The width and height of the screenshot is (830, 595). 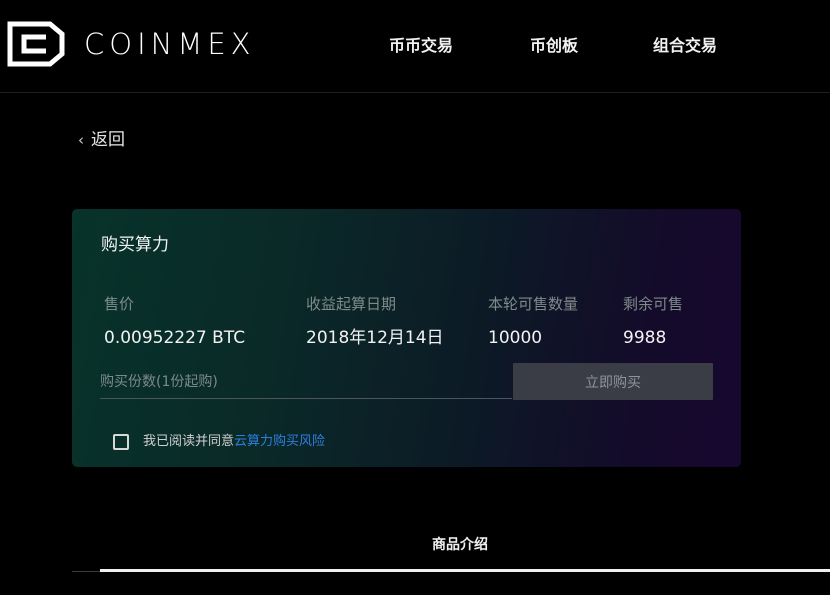 What do you see at coordinates (375, 338) in the screenshot?
I see `start-date-value: 2018年12月14日` at bounding box center [375, 338].